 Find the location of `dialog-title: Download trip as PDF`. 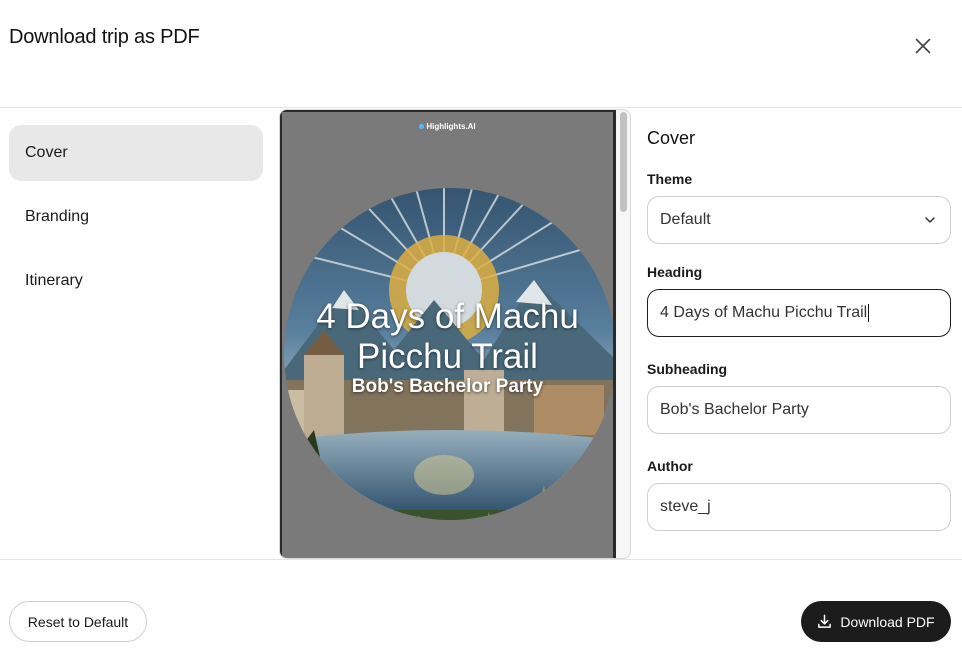

dialog-title: Download trip as PDF is located at coordinates (104, 37).